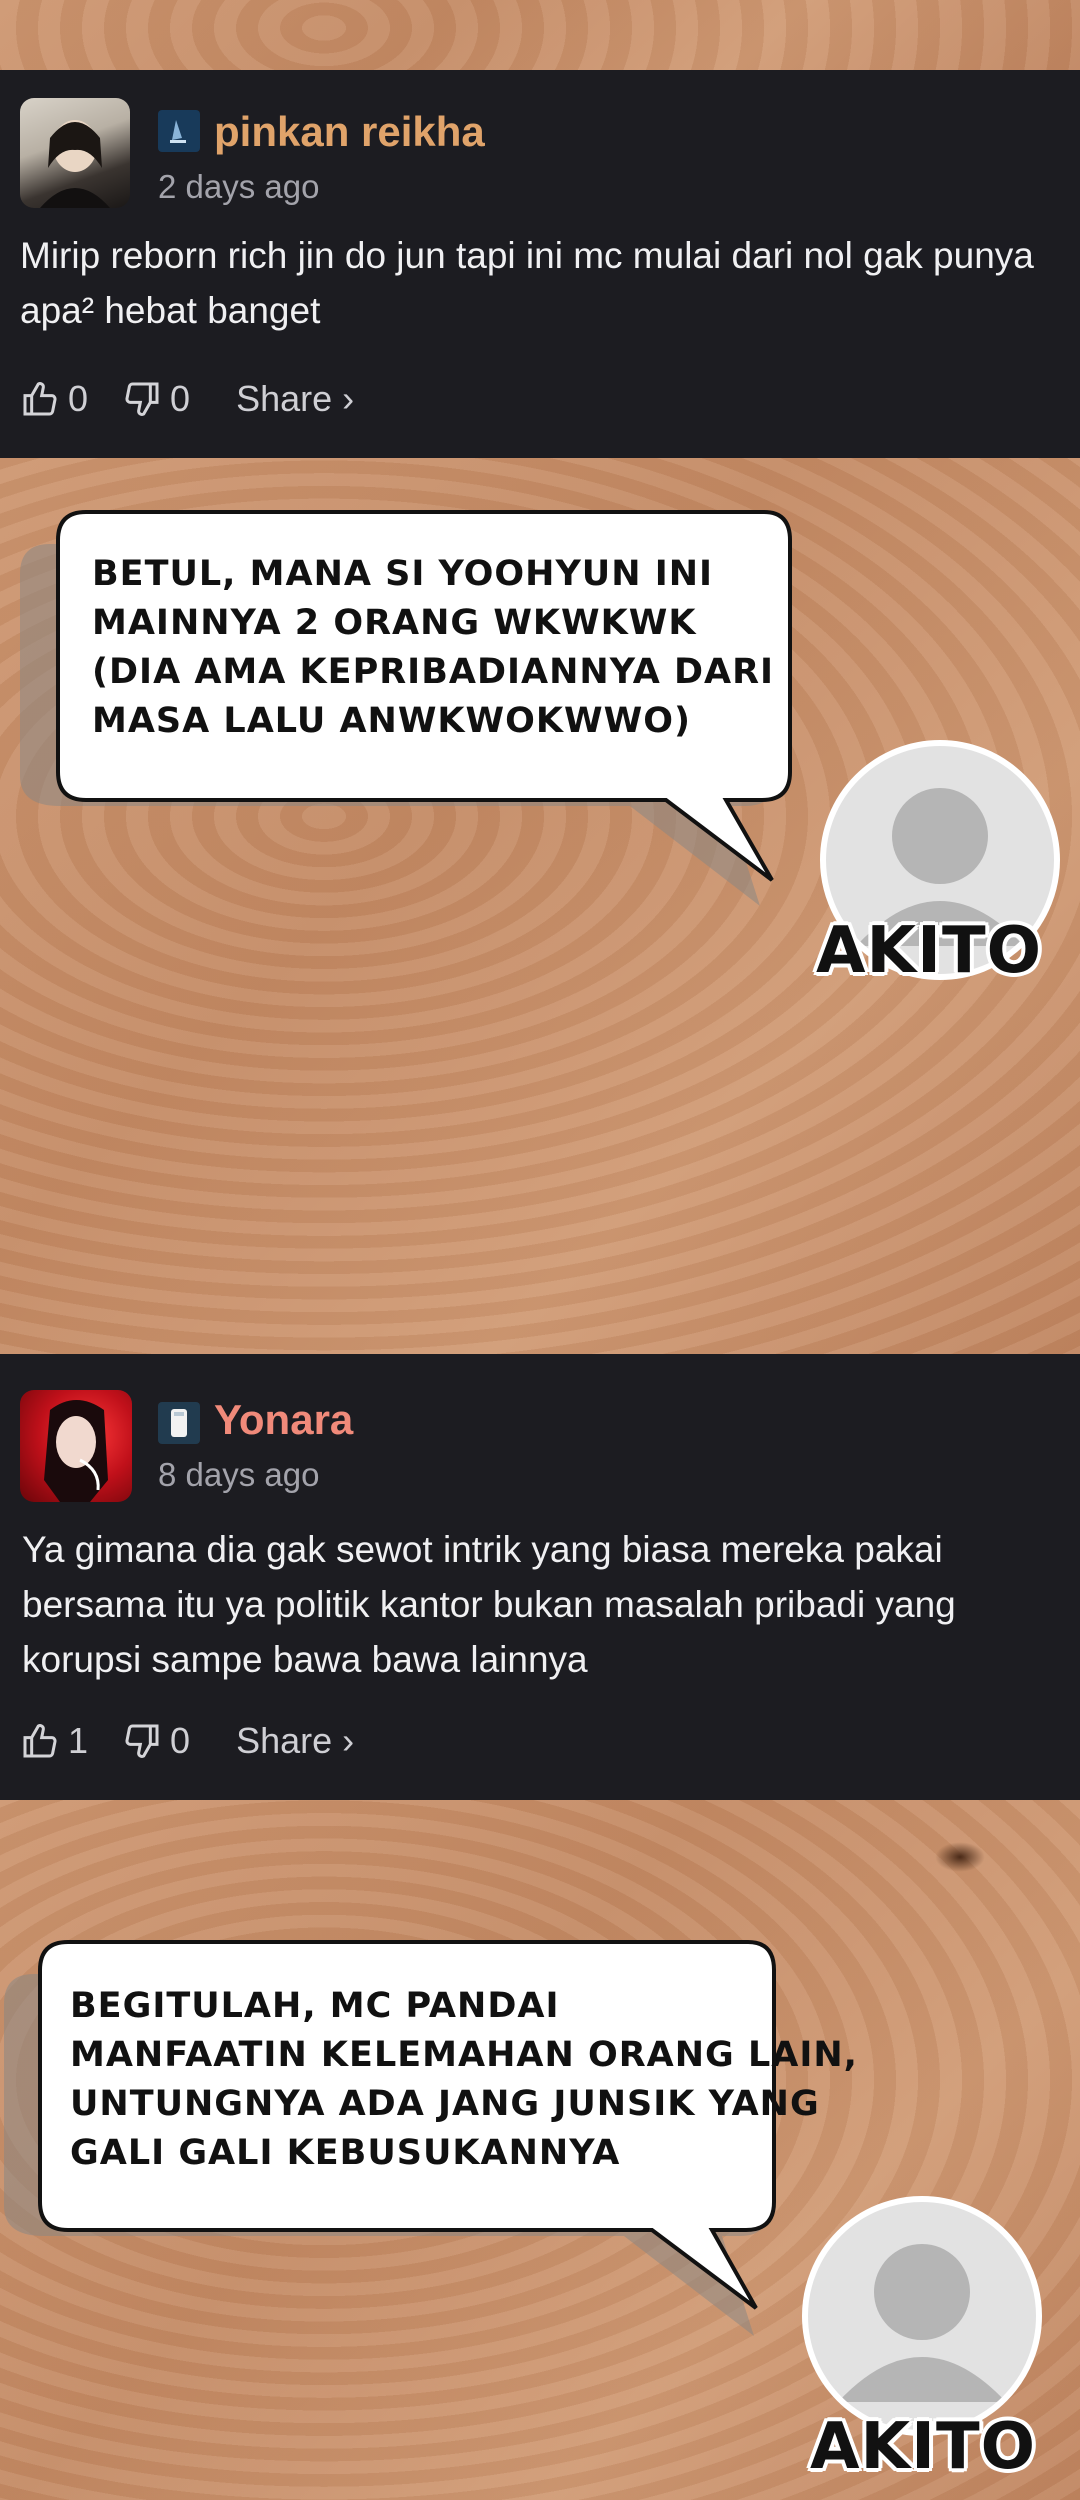 This screenshot has height=2500, width=1080. Describe the element at coordinates (960, 1857) in the screenshot. I see `sand-speck` at that location.